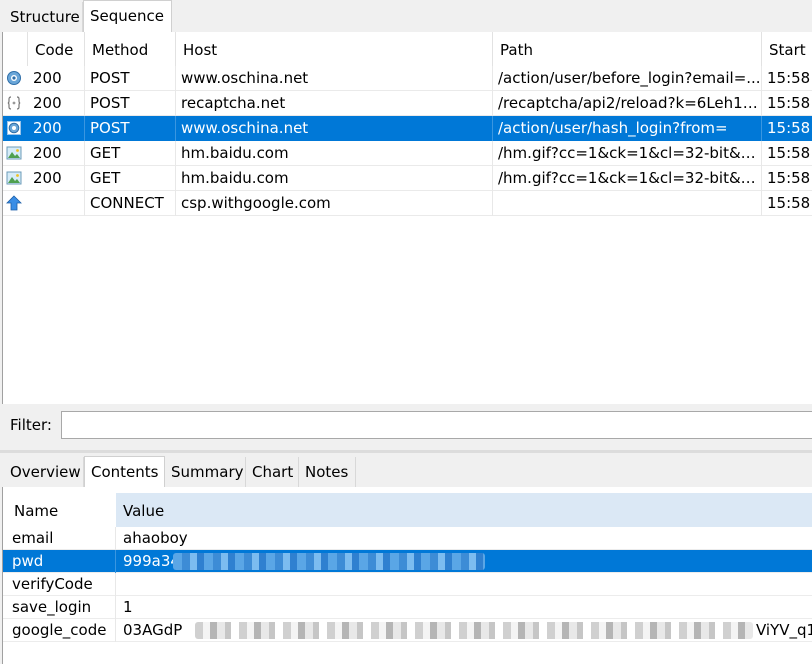  I want to click on tab-summary: Summary, so click(205, 472).